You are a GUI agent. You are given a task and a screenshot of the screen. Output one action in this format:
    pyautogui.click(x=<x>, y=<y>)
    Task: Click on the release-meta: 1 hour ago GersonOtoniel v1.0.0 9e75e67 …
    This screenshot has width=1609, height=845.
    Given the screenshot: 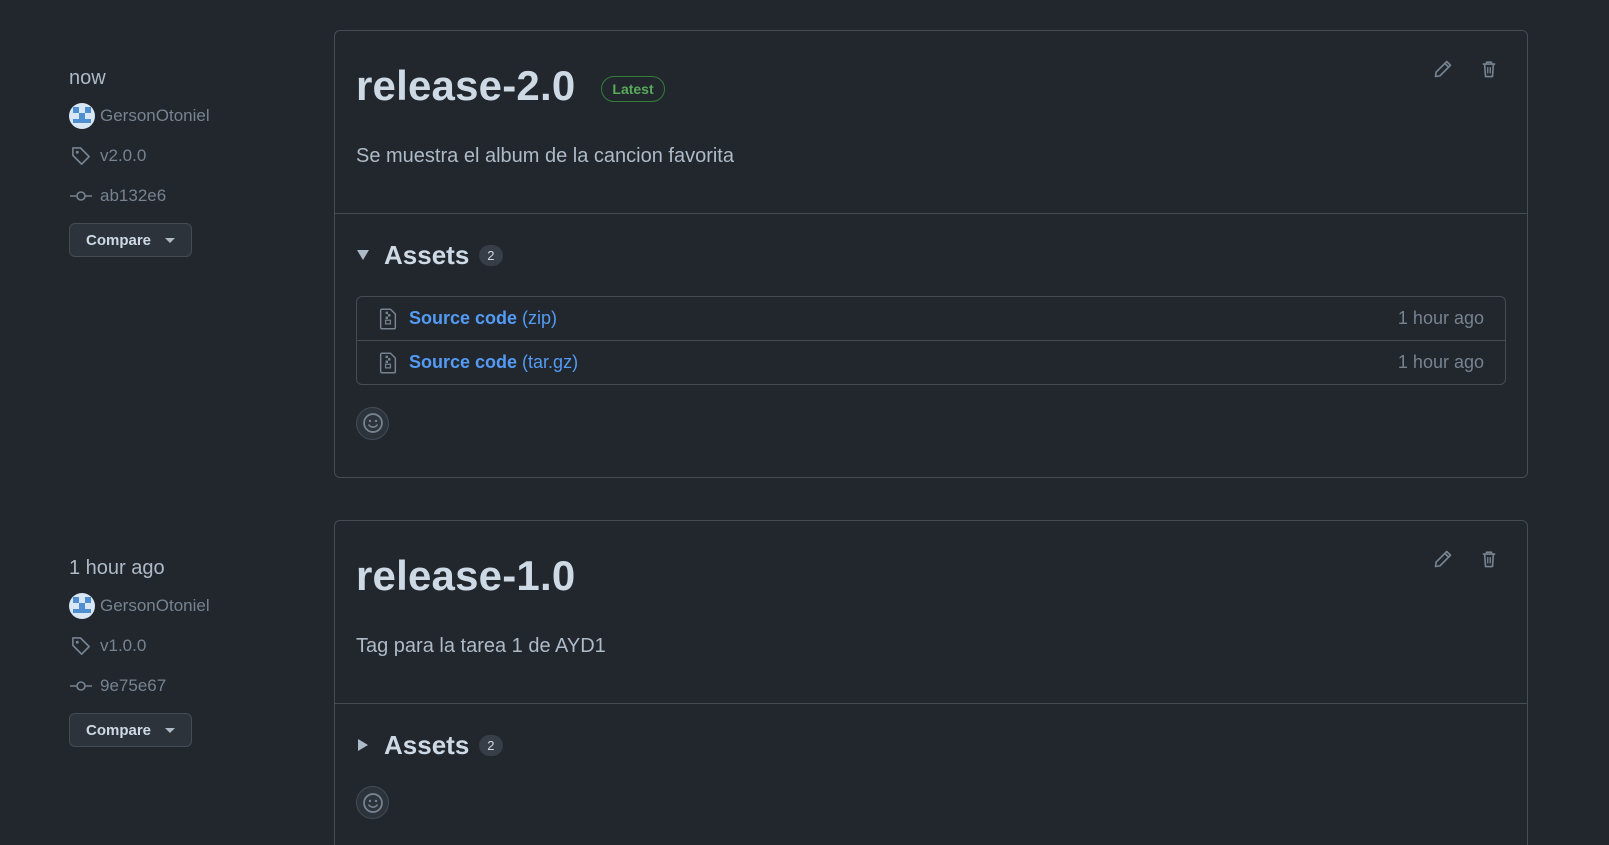 What is the action you would take?
    pyautogui.click(x=189, y=650)
    